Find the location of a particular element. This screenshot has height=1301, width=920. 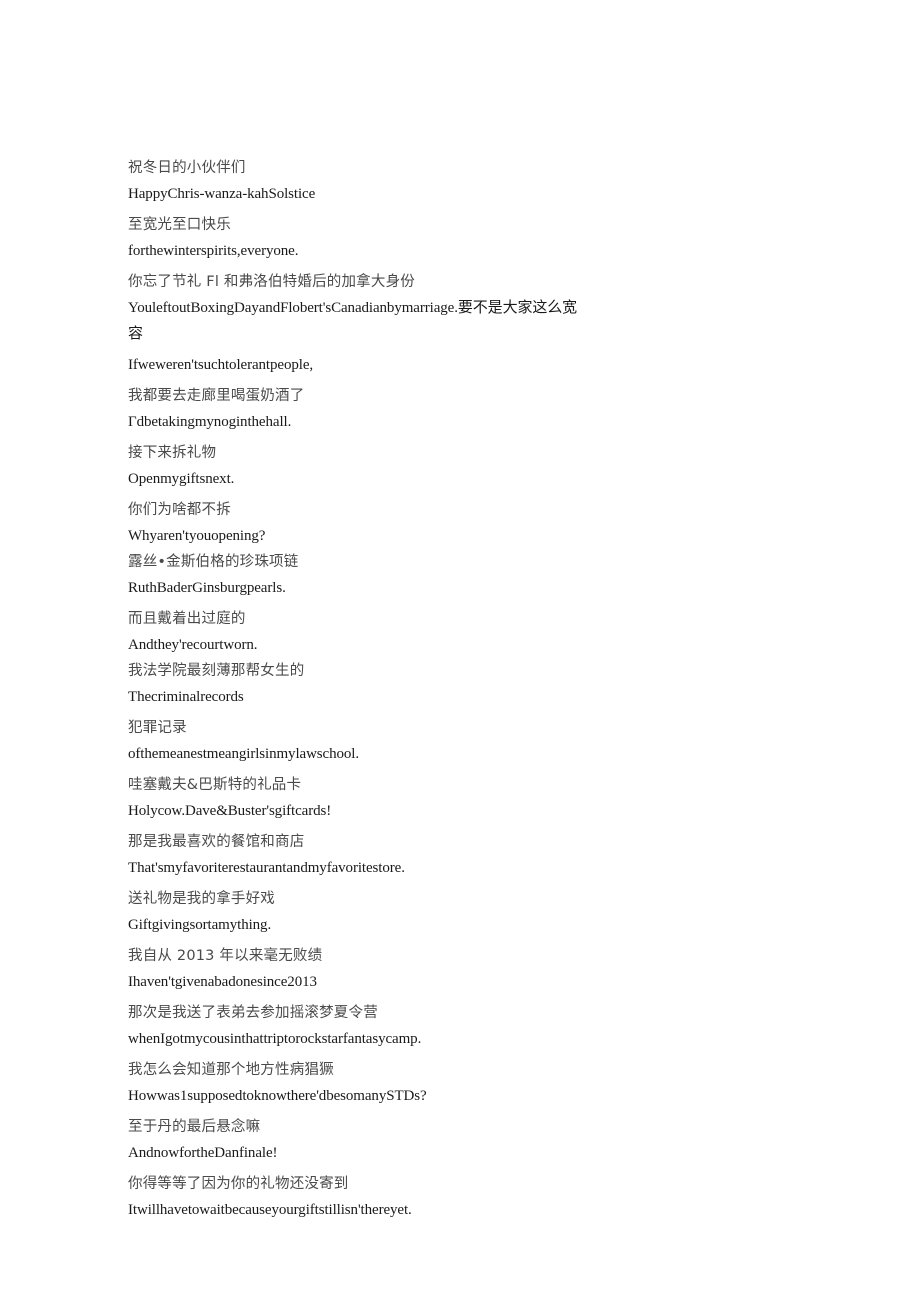

subtitle-cue: 犯罪记录 ofthemeanestmeangirlsinmylawschool. is located at coordinates (358, 741).